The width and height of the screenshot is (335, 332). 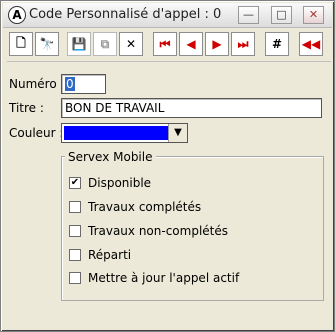 What do you see at coordinates (313, 15) in the screenshot?
I see `close-button: ✕` at bounding box center [313, 15].